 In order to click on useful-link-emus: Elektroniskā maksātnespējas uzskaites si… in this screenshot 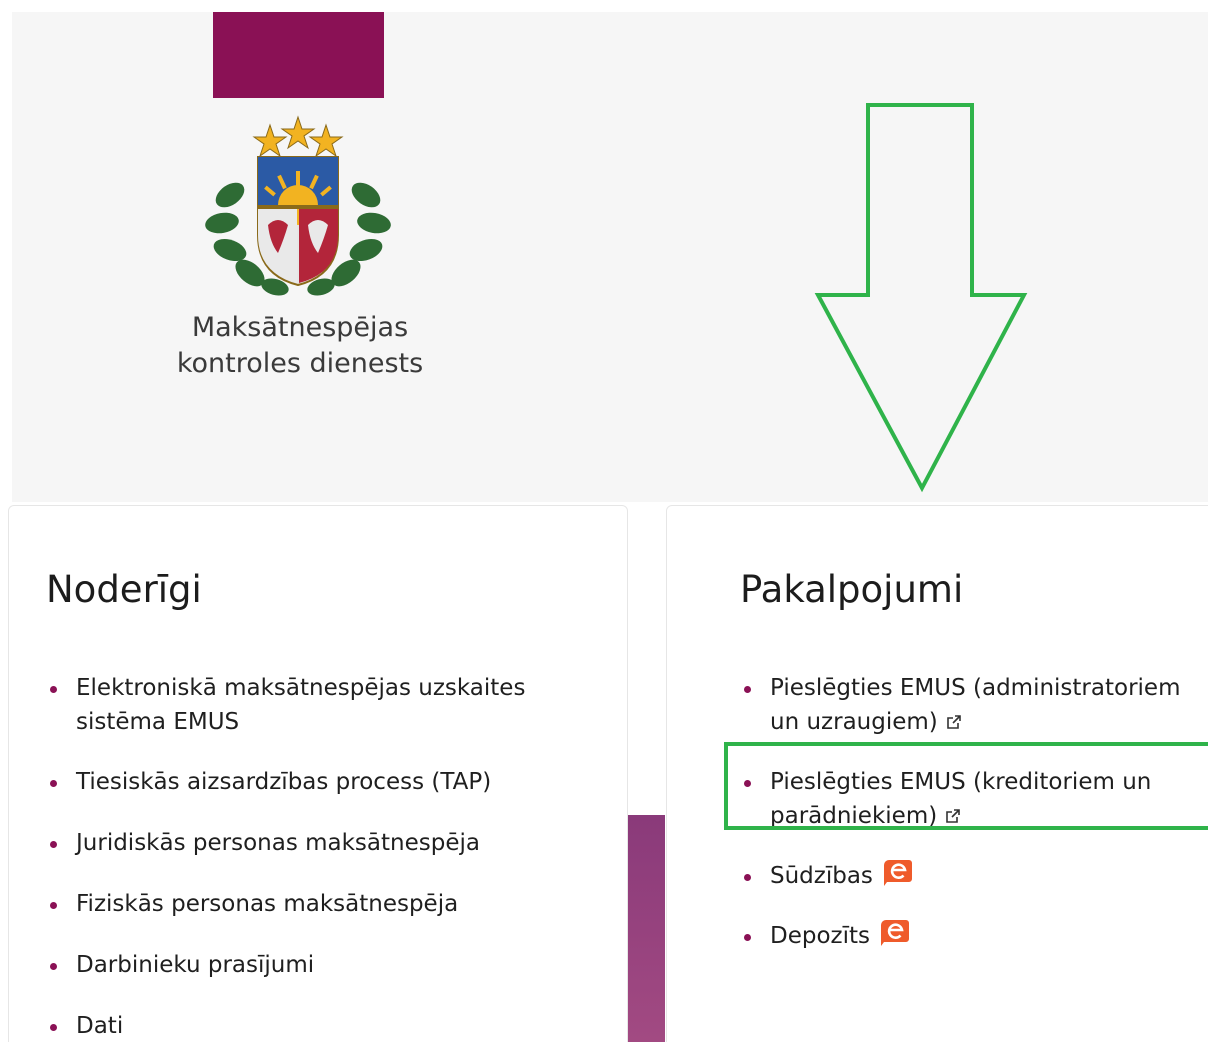, I will do `click(326, 705)`.